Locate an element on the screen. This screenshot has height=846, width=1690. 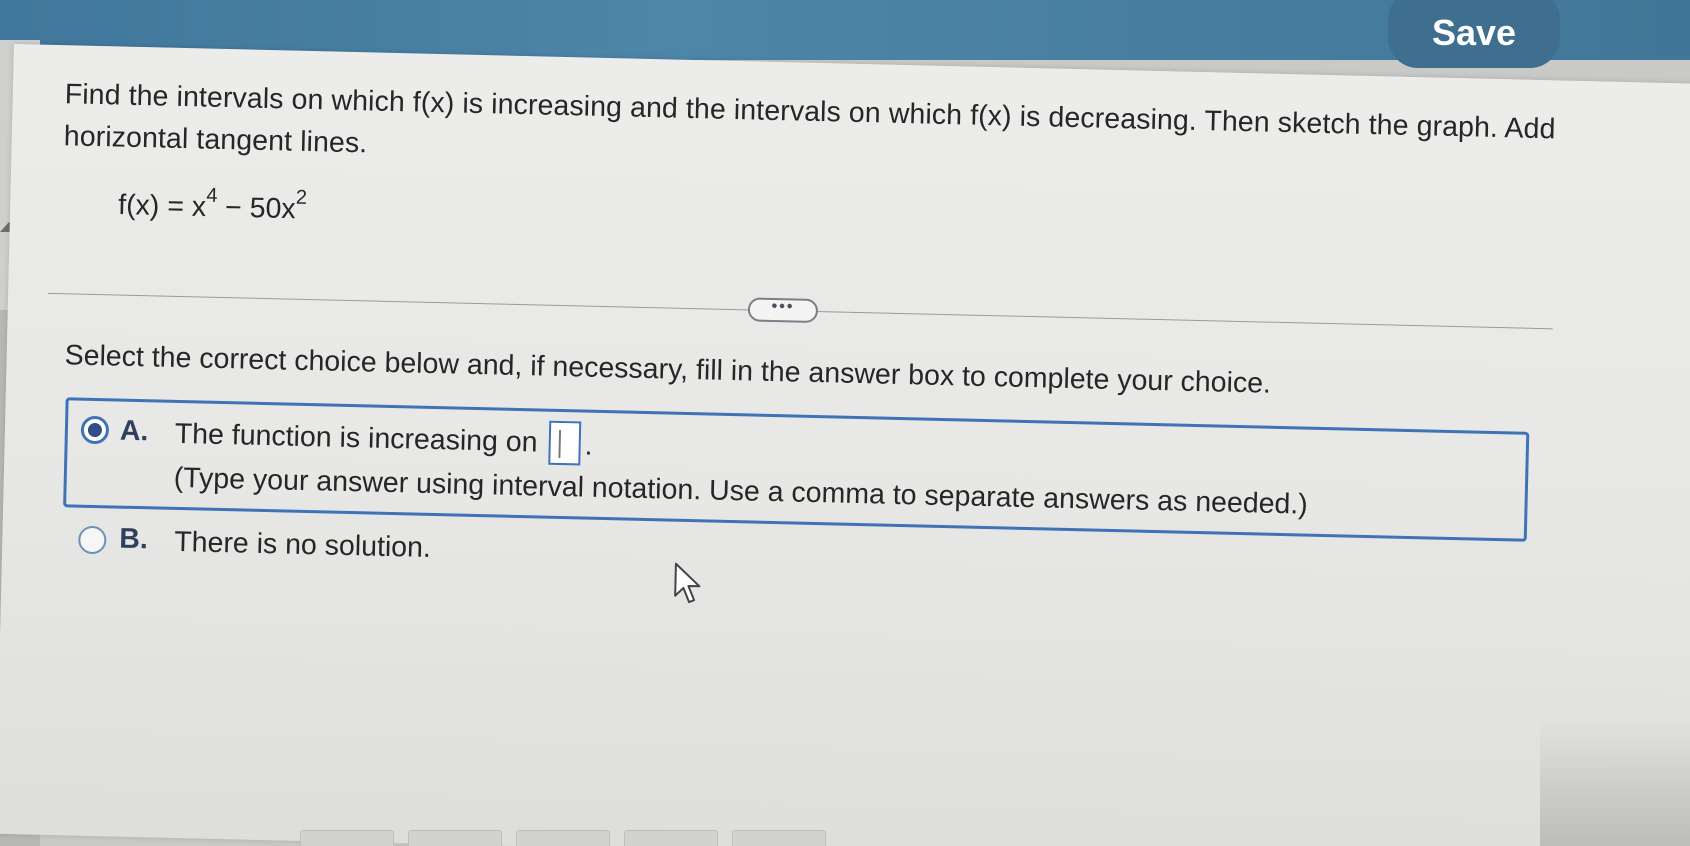
choice-b-radio is located at coordinates (92, 540).